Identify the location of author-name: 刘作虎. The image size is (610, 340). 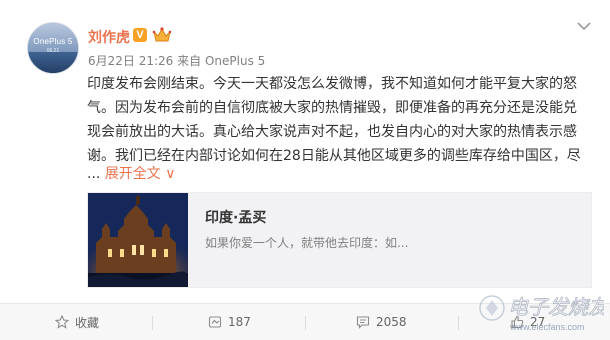
(109, 37).